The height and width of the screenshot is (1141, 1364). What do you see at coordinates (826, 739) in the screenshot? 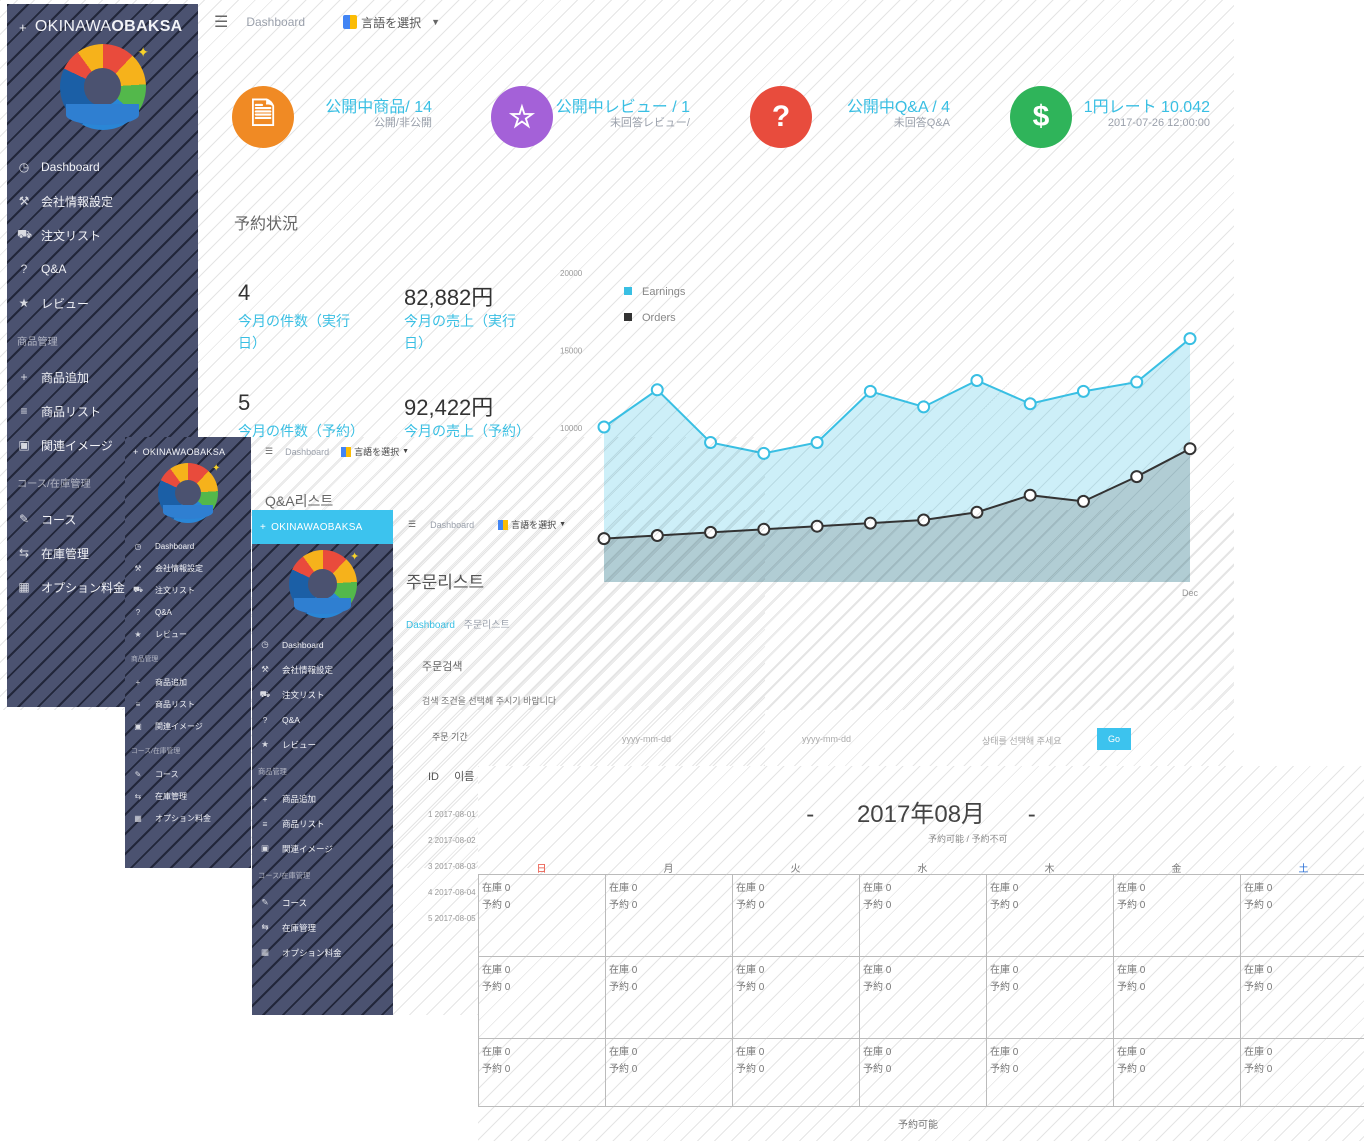
I see `order-date-to: yyyy-mm-dd` at bounding box center [826, 739].